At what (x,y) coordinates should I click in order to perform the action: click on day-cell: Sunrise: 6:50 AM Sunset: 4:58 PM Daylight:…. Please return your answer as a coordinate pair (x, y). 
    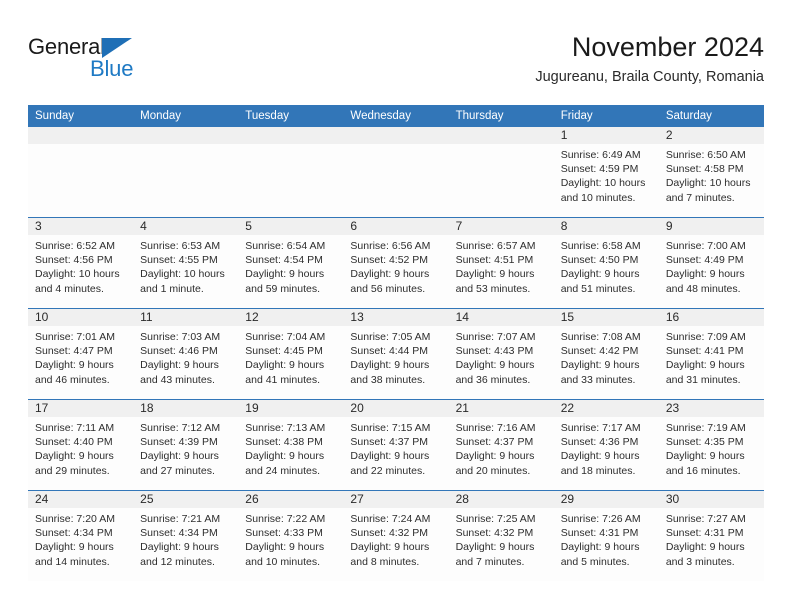
    Looking at the image, I should click on (711, 180).